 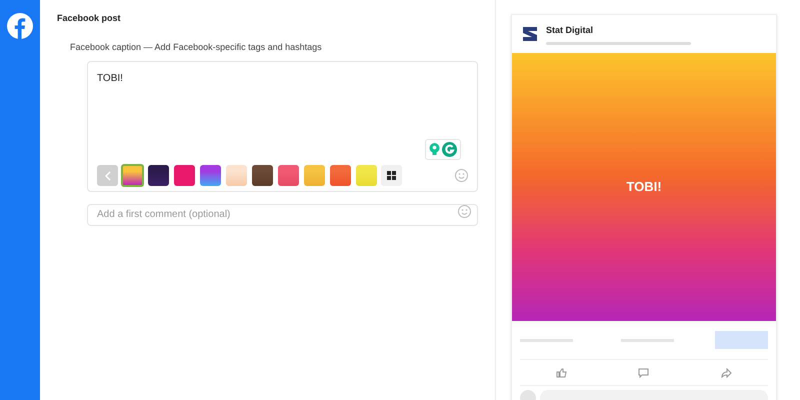 What do you see at coordinates (434, 149) in the screenshot?
I see `bulb-icon` at bounding box center [434, 149].